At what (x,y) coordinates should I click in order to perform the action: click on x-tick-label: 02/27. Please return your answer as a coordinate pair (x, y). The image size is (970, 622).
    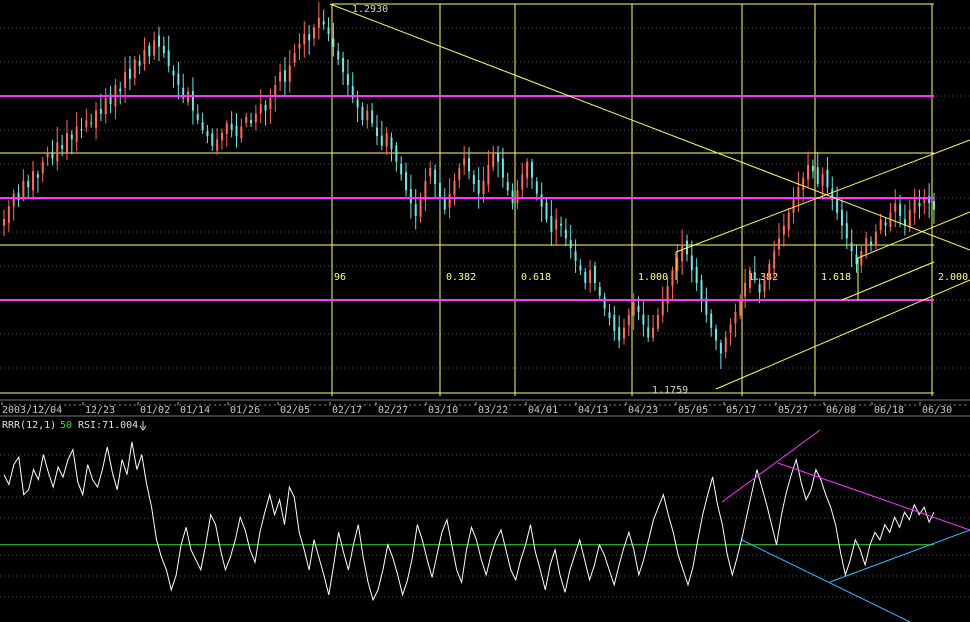
    Looking at the image, I should click on (393, 410).